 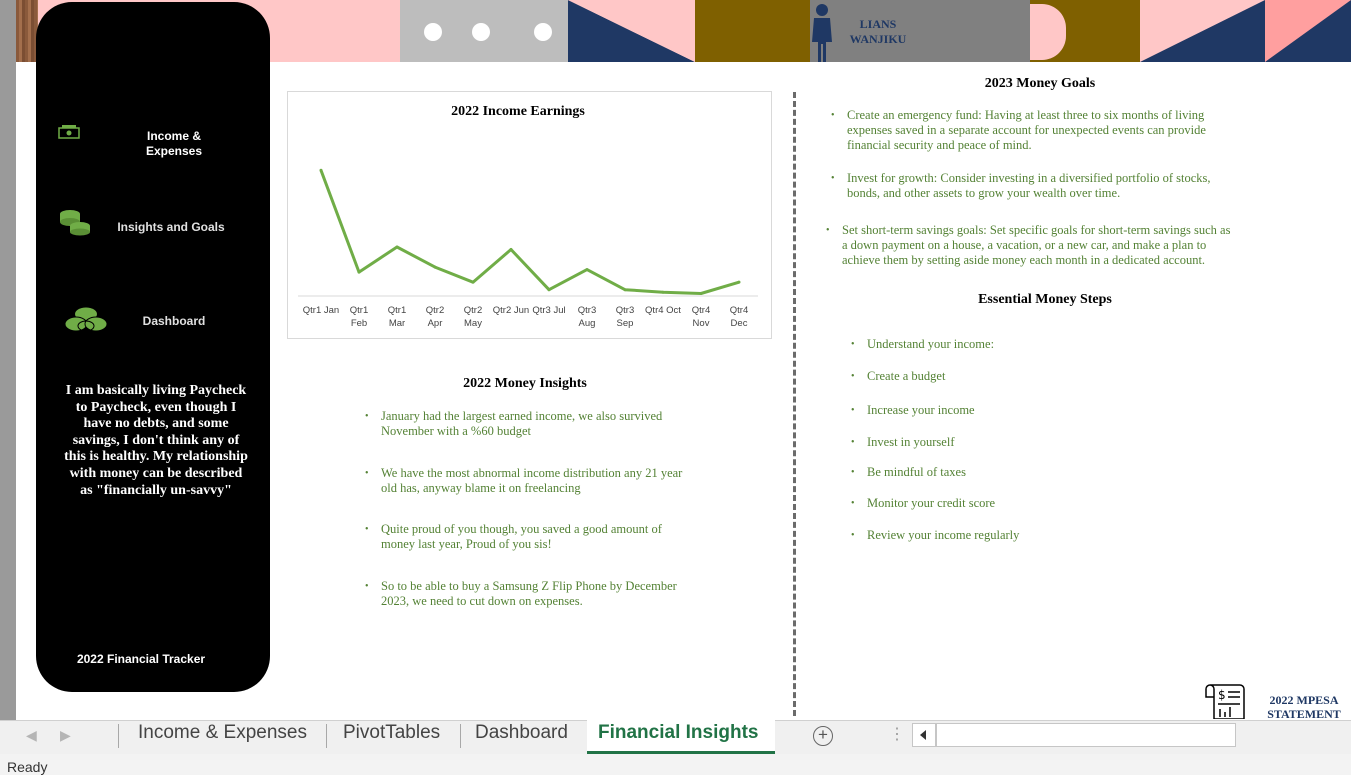 I want to click on user-first-name: LIANS, so click(x=878, y=24).